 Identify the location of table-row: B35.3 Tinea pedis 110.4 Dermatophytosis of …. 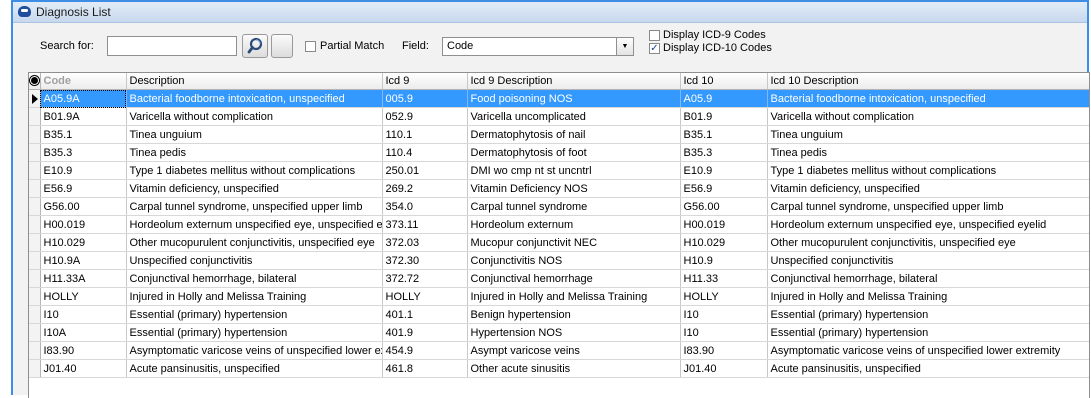
(559, 152).